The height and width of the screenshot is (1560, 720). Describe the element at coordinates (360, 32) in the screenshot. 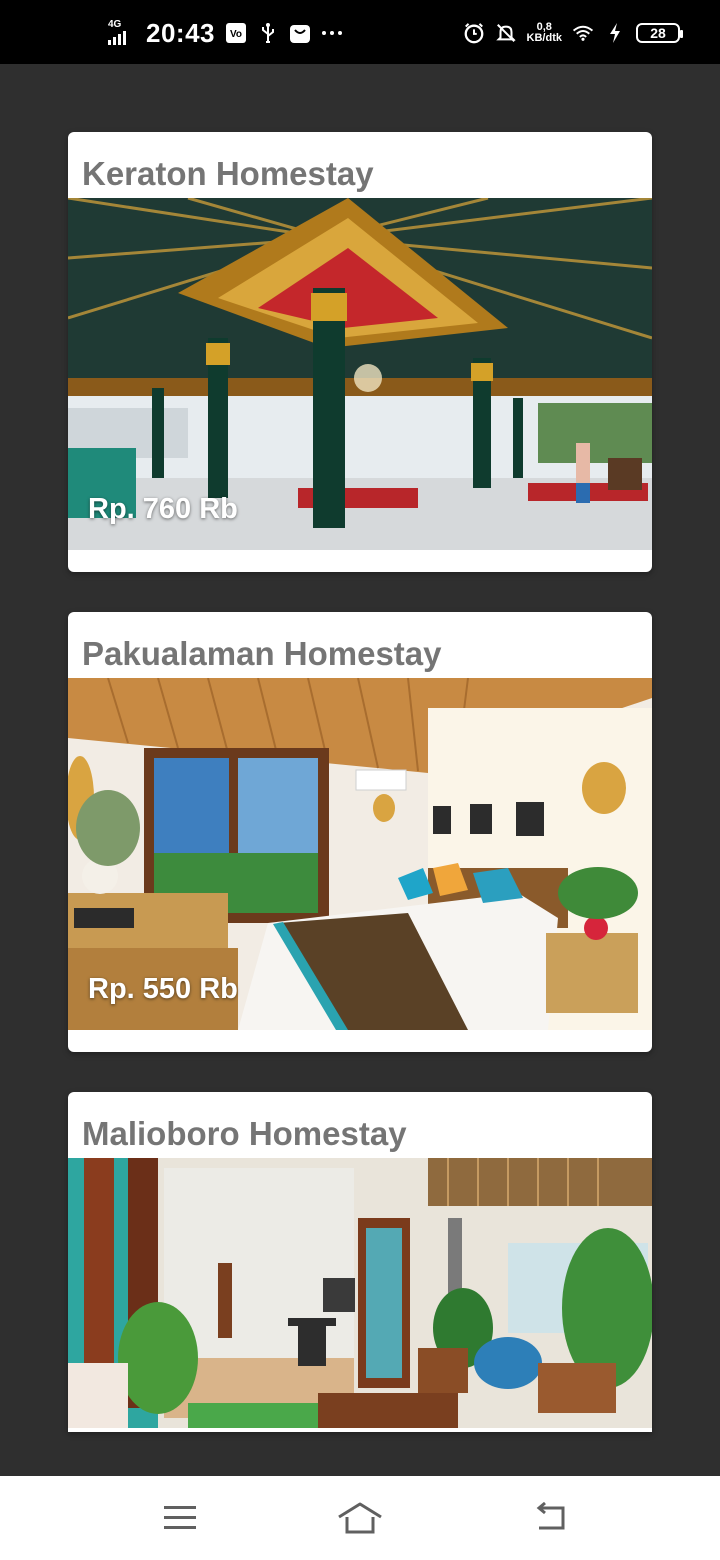

I see `status-bar: 4G 20:43 Vo 0,8 KB/dtk 28` at that location.